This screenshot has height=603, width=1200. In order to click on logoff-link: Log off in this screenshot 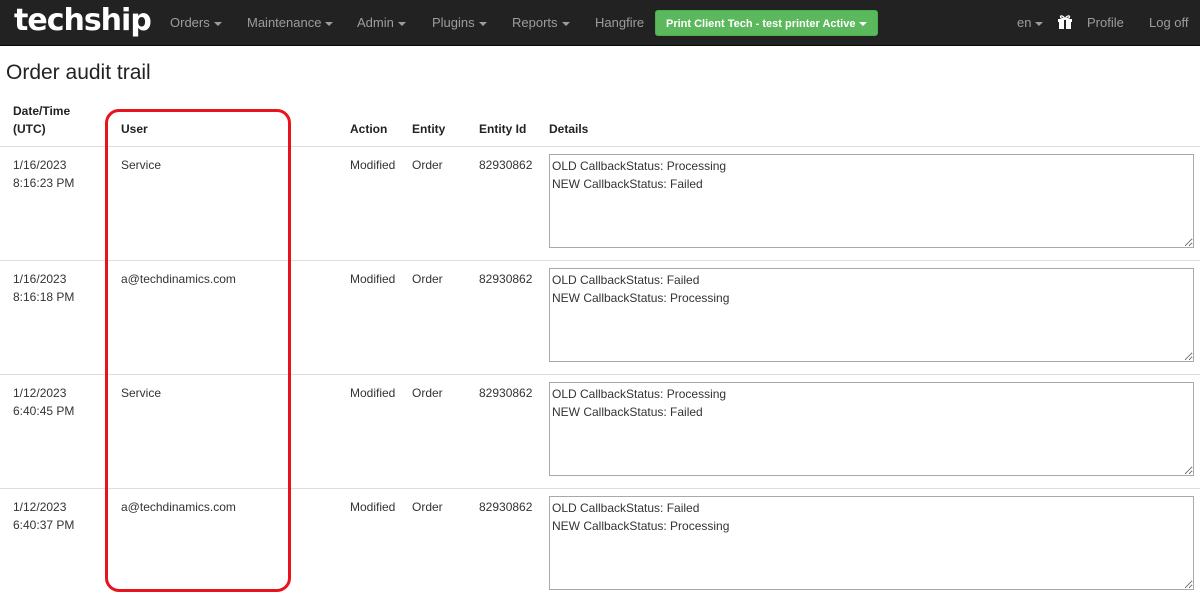, I will do `click(1169, 23)`.